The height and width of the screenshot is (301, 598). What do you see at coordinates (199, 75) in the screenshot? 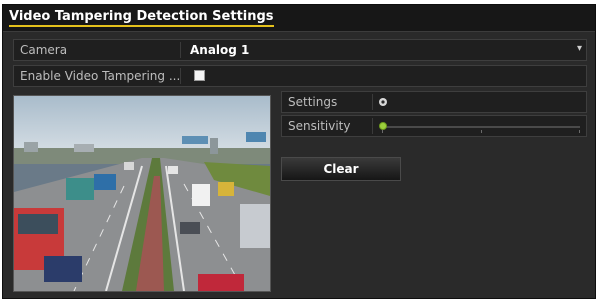
I see `enable-checkbox` at bounding box center [199, 75].